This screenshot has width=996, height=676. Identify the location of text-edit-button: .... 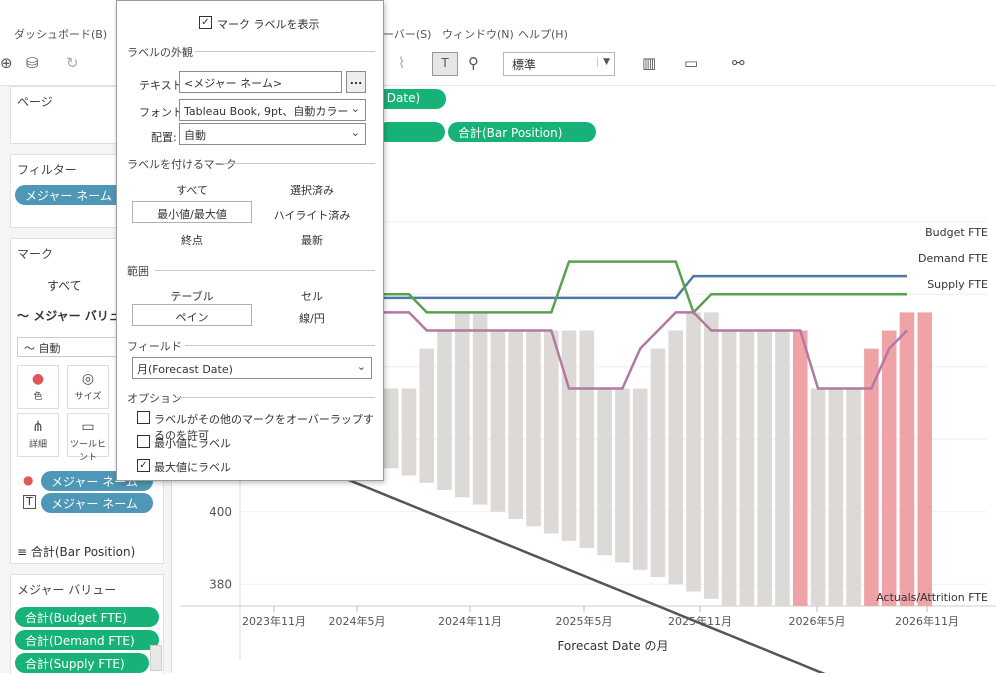
(356, 82).